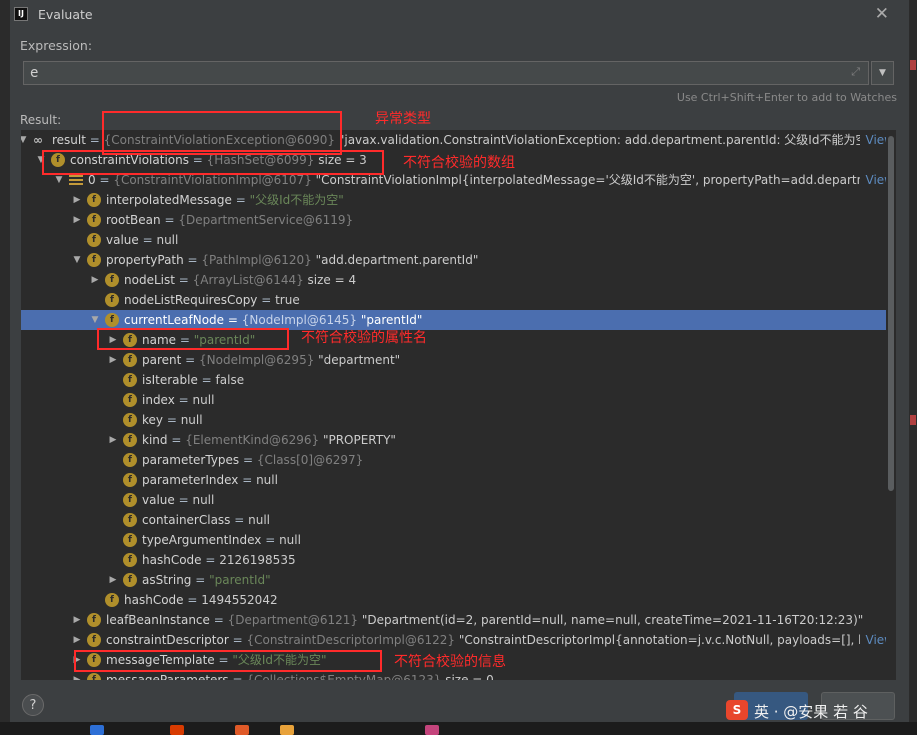 The width and height of the screenshot is (917, 735). What do you see at coordinates (882, 73) in the screenshot?
I see `expression-history-dropdown: ▼` at bounding box center [882, 73].